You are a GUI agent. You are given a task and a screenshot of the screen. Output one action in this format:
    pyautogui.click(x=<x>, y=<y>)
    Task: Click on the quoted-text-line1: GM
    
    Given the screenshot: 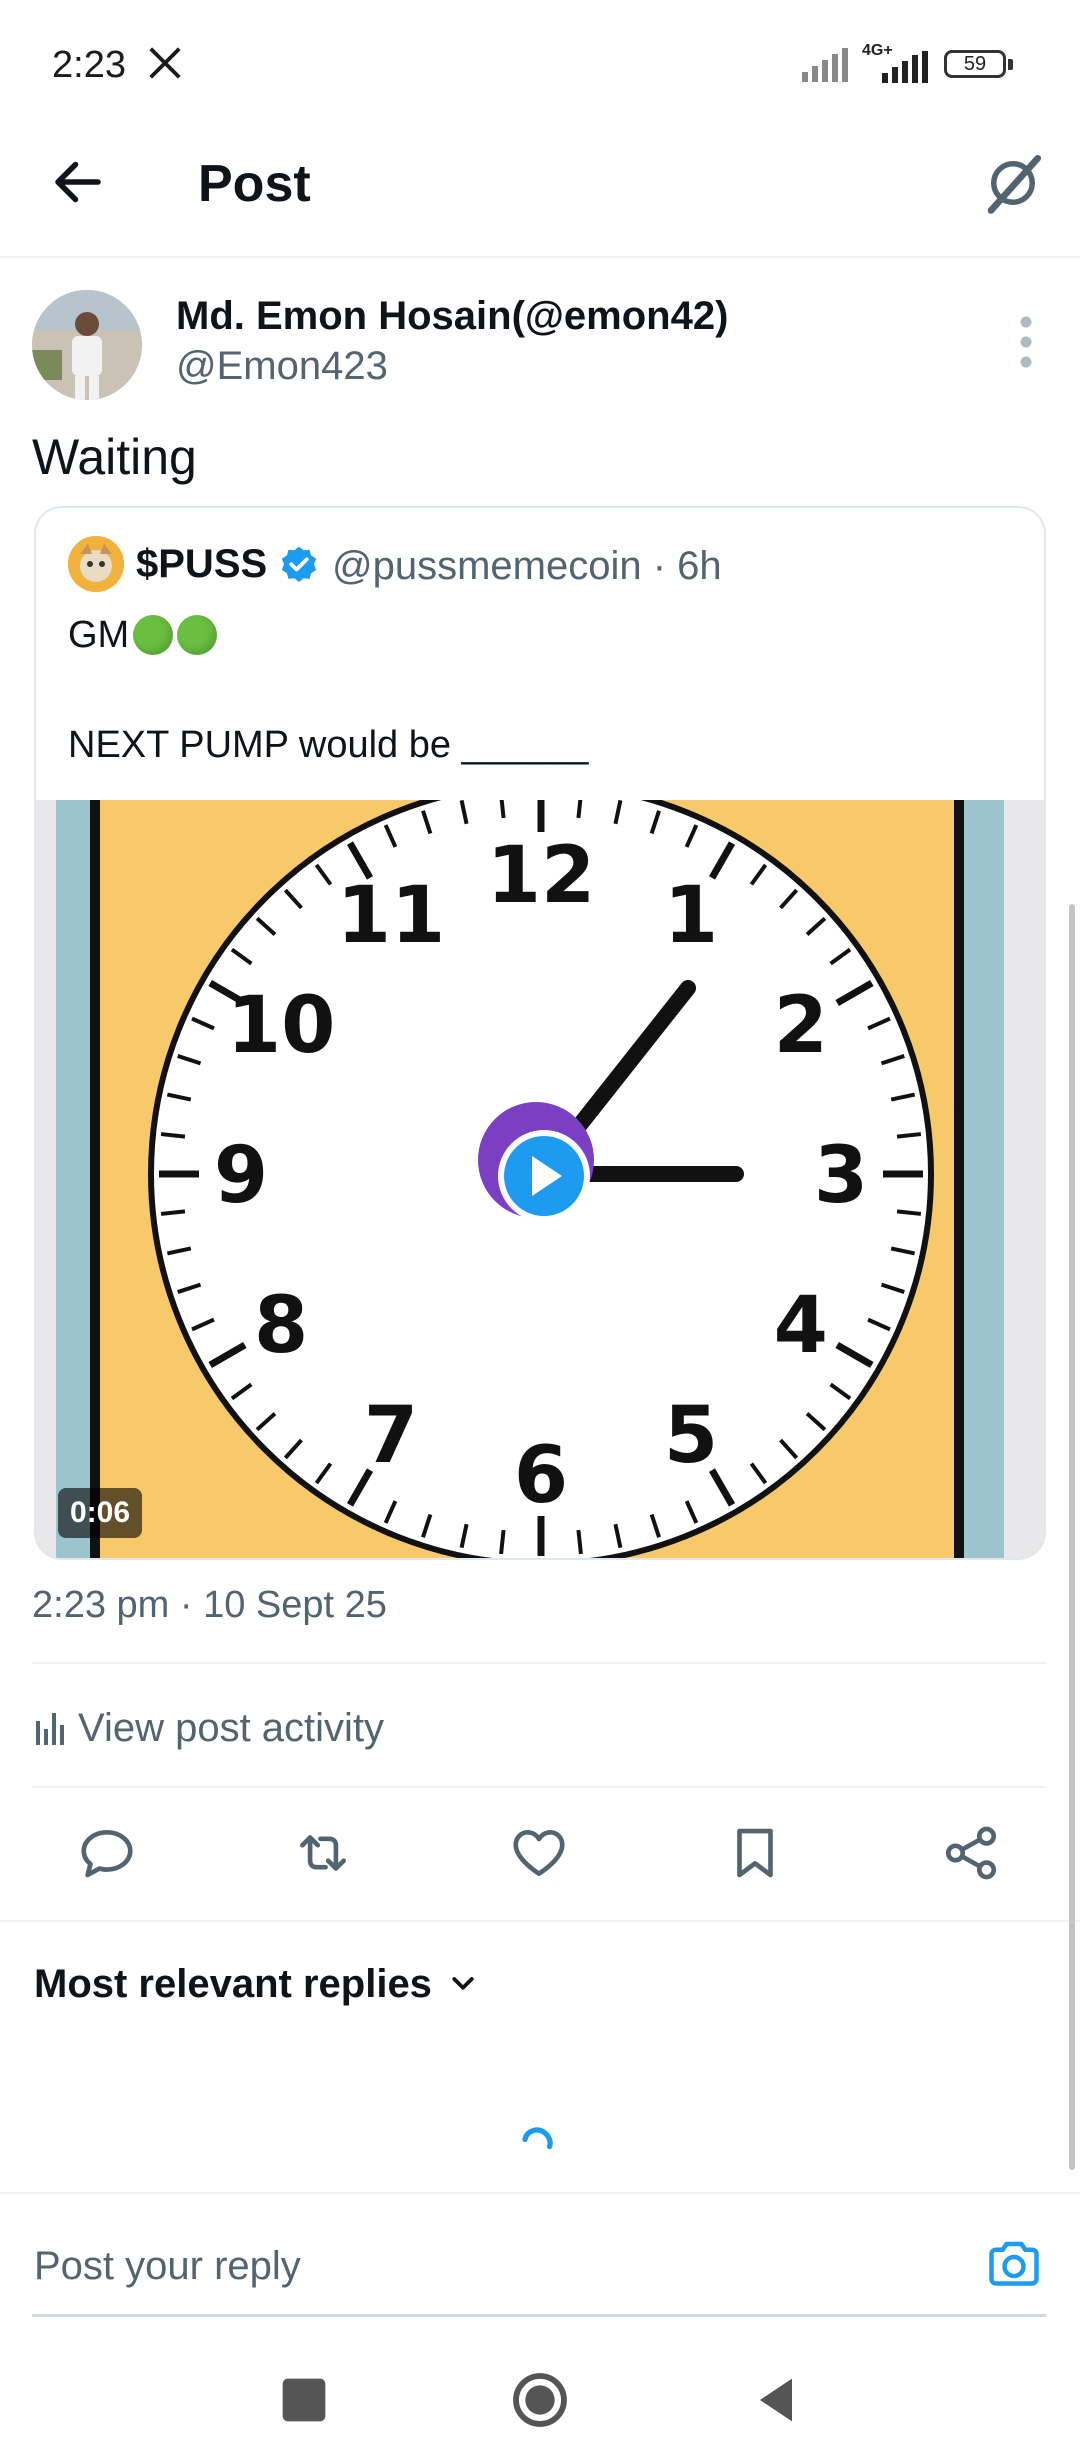 What is the action you would take?
    pyautogui.click(x=143, y=635)
    